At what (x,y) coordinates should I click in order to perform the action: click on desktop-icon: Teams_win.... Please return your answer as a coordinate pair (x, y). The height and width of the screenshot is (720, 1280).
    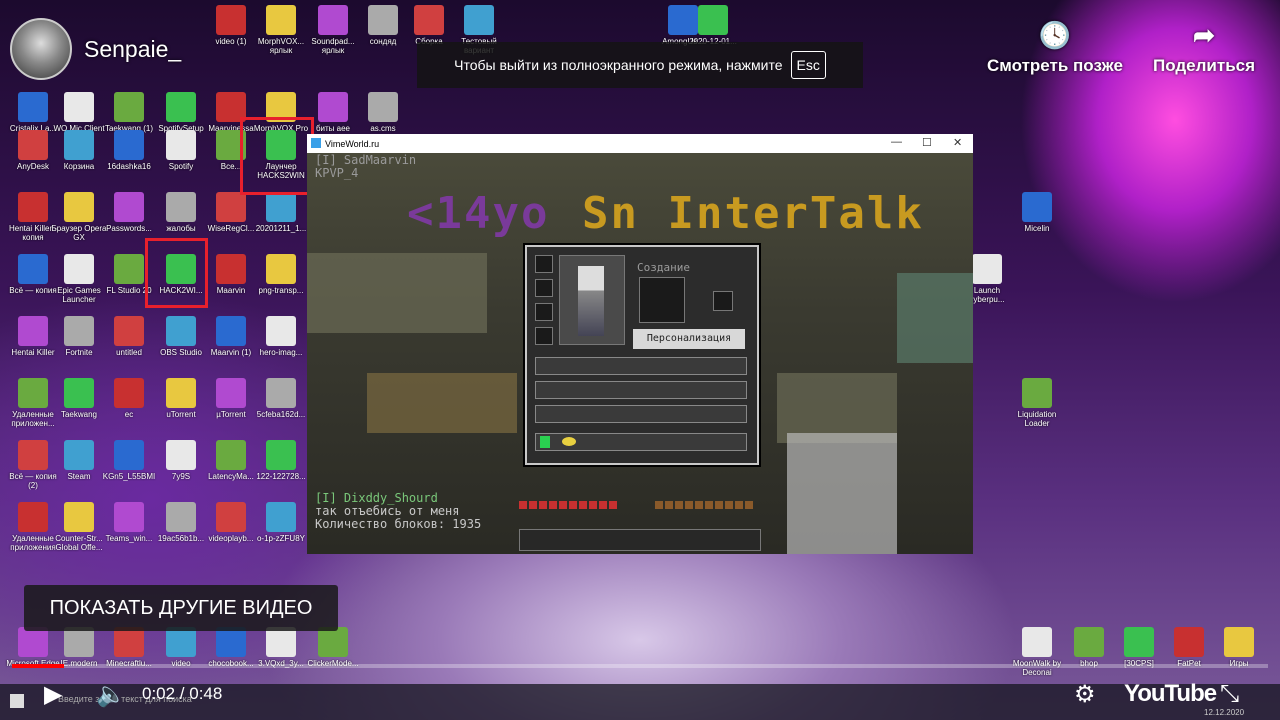
    Looking at the image, I should click on (129, 522).